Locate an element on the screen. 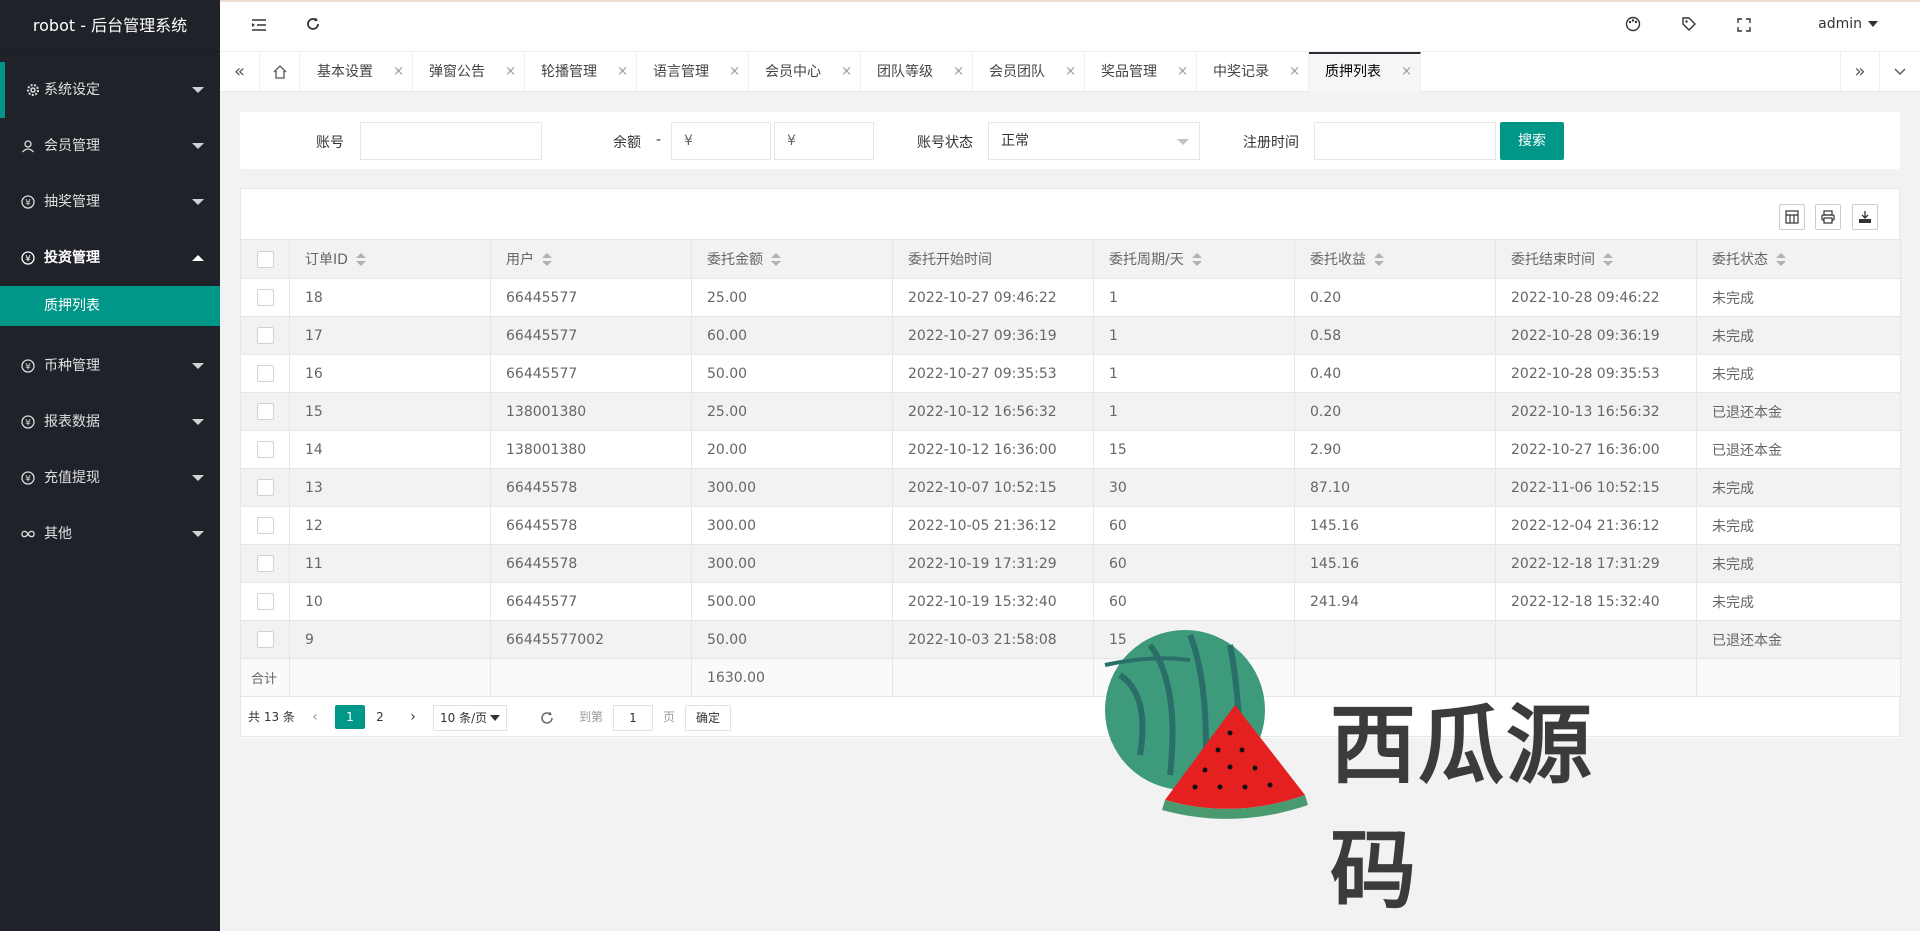 The image size is (1920, 931). theme-icon is located at coordinates (1633, 27).